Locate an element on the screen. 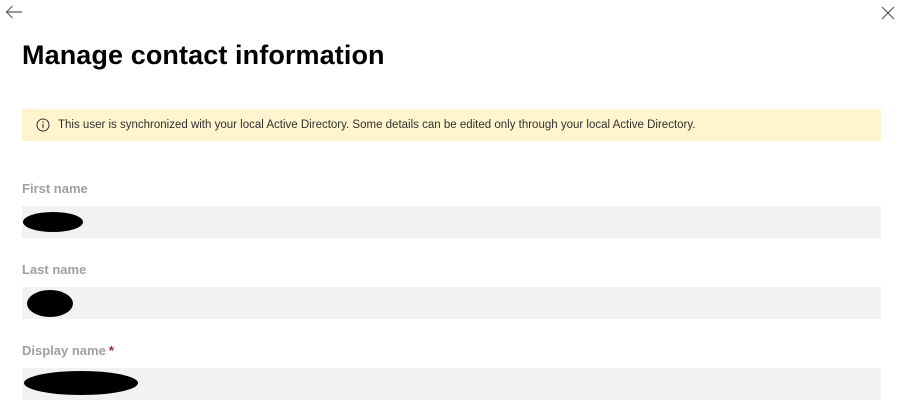  last-name-label: Last name is located at coordinates (54, 269).